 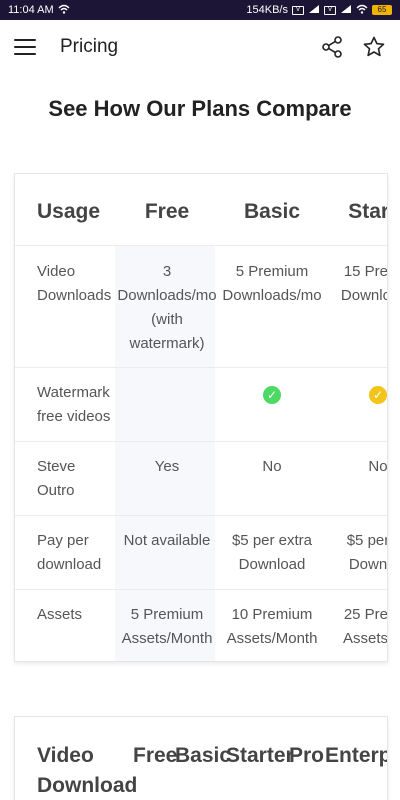 What do you see at coordinates (64, 10) in the screenshot?
I see `wifi-icon` at bounding box center [64, 10].